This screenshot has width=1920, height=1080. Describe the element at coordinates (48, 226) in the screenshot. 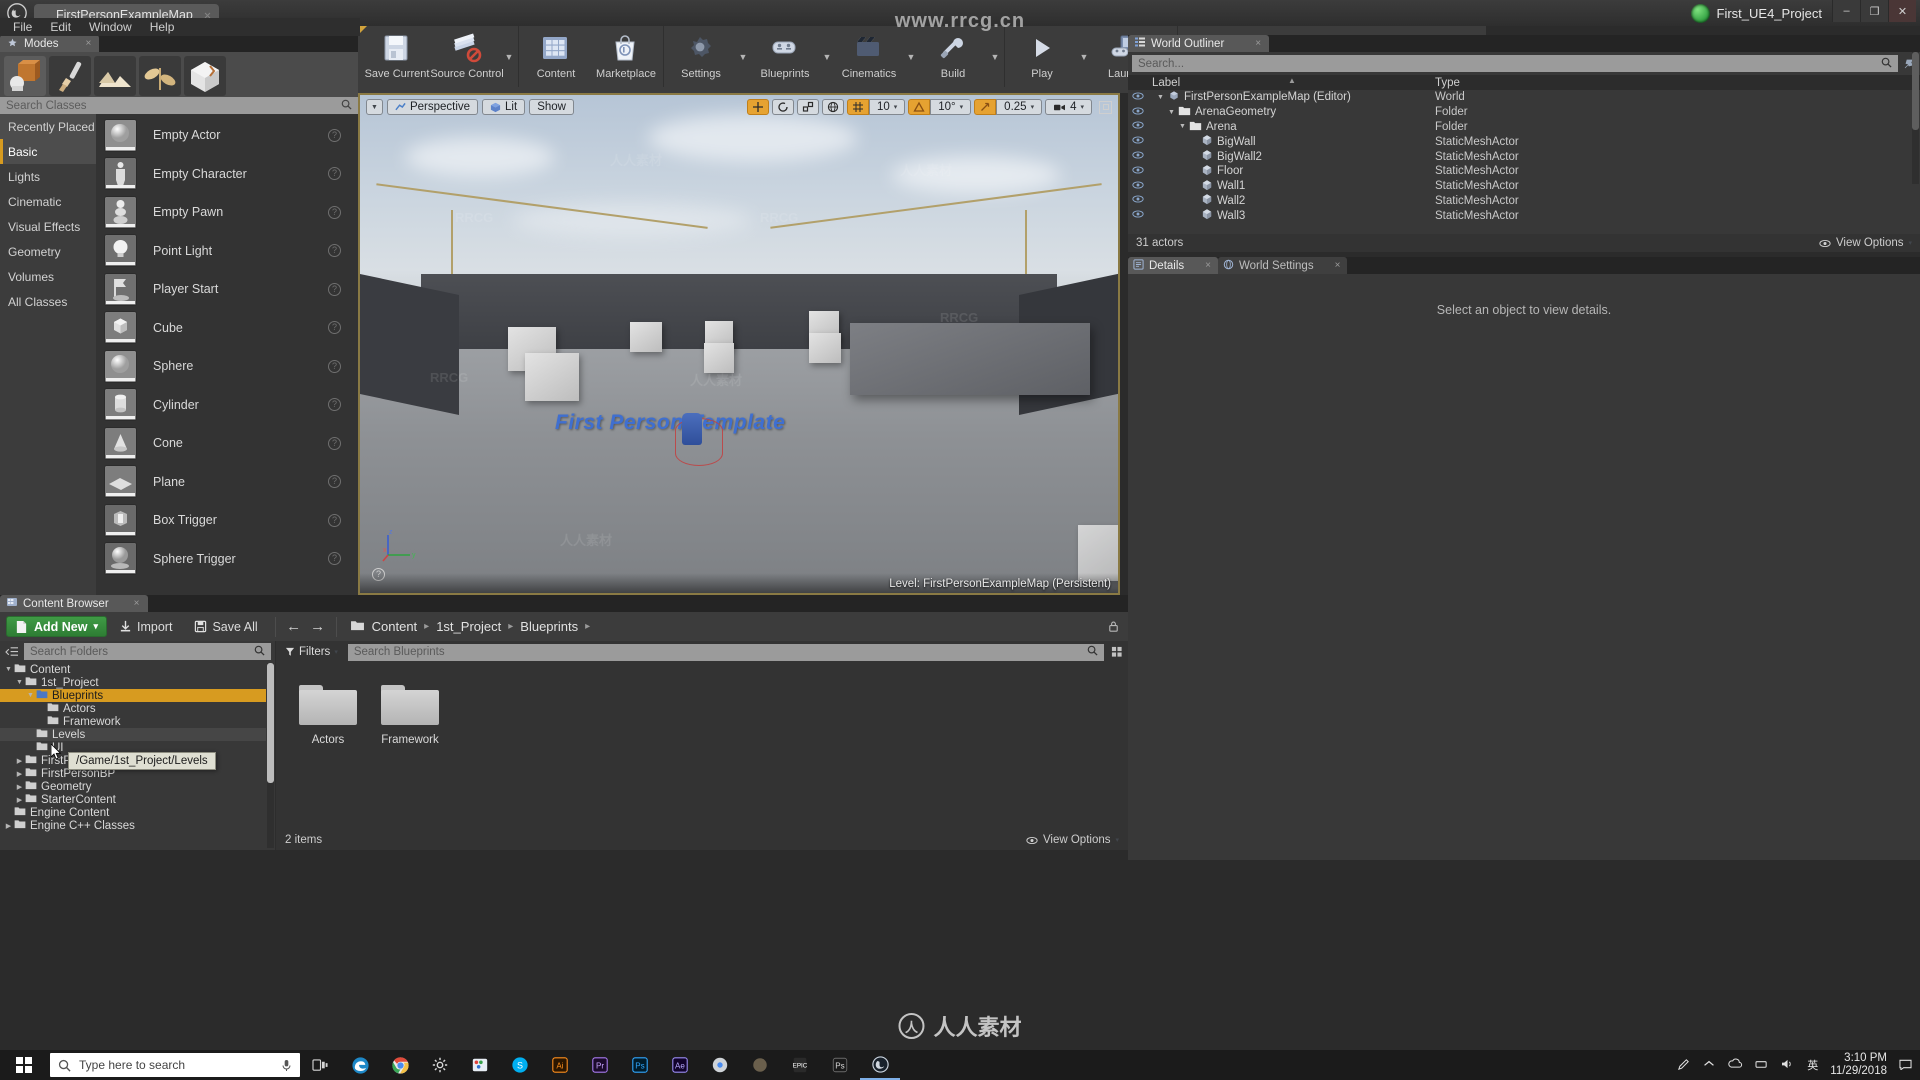

I see `category-visual-effects: Visual Effects` at that location.